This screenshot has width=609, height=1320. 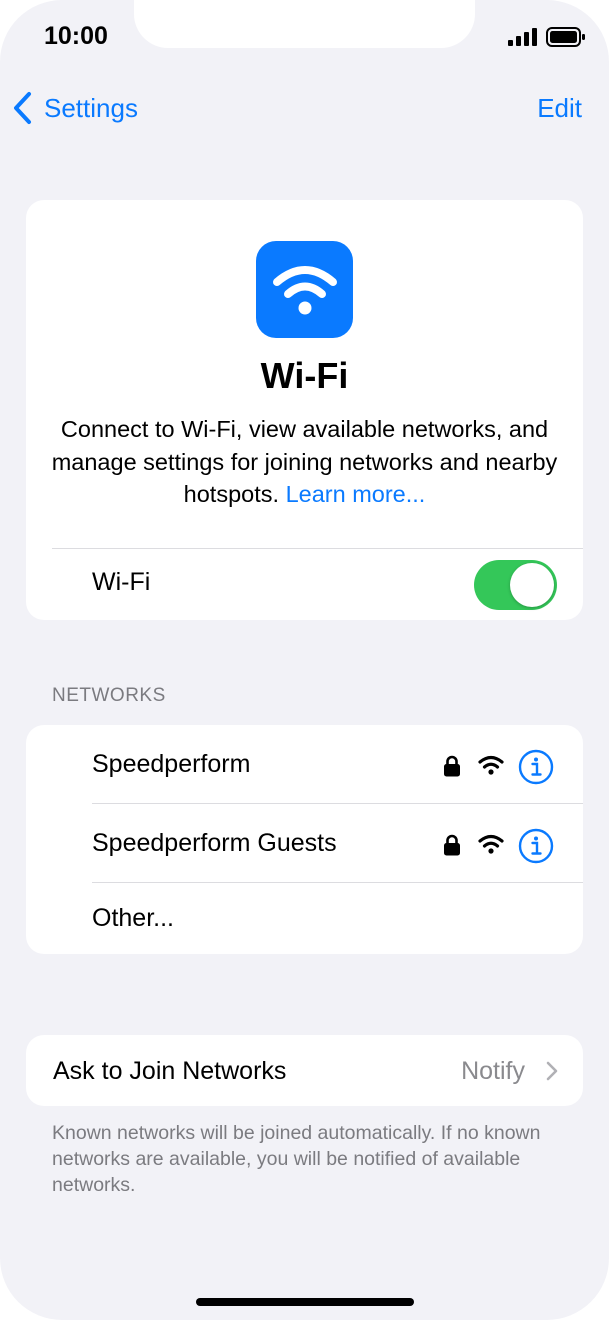 What do you see at coordinates (171, 764) in the screenshot?
I see `network-name: Speedperform` at bounding box center [171, 764].